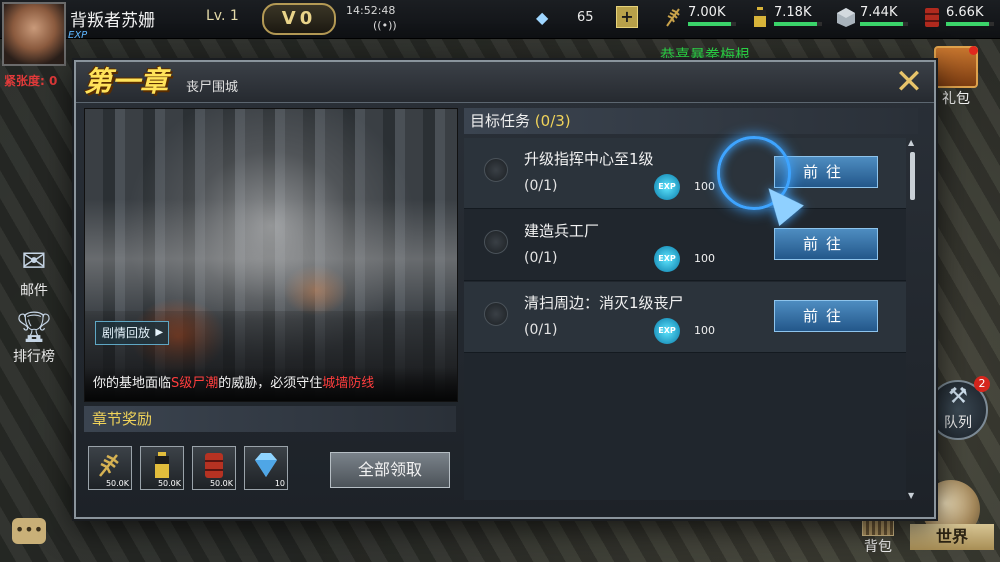 The height and width of the screenshot is (562, 1000). What do you see at coordinates (712, 24) in the screenshot?
I see `wheat-bar` at bounding box center [712, 24].